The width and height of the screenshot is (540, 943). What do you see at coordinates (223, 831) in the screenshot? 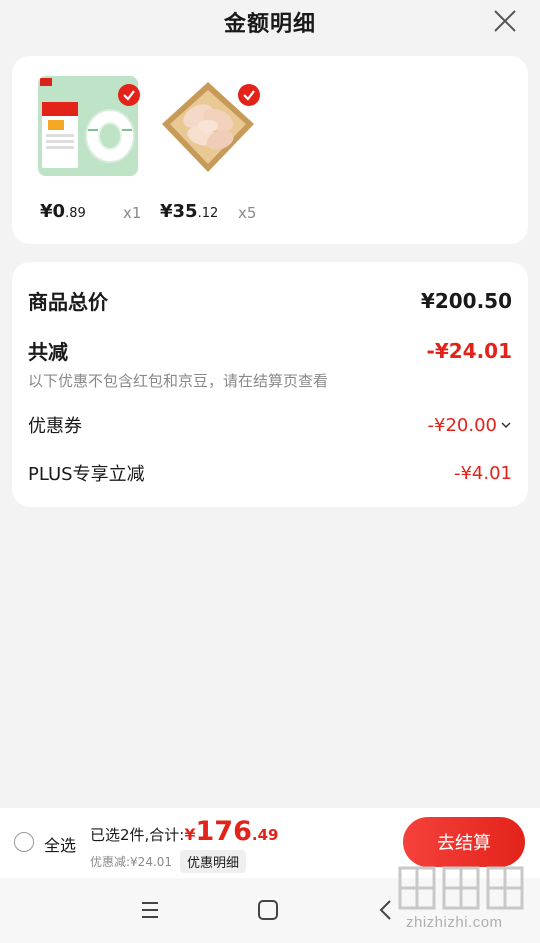
I see `total-amount-int: 176` at bounding box center [223, 831].